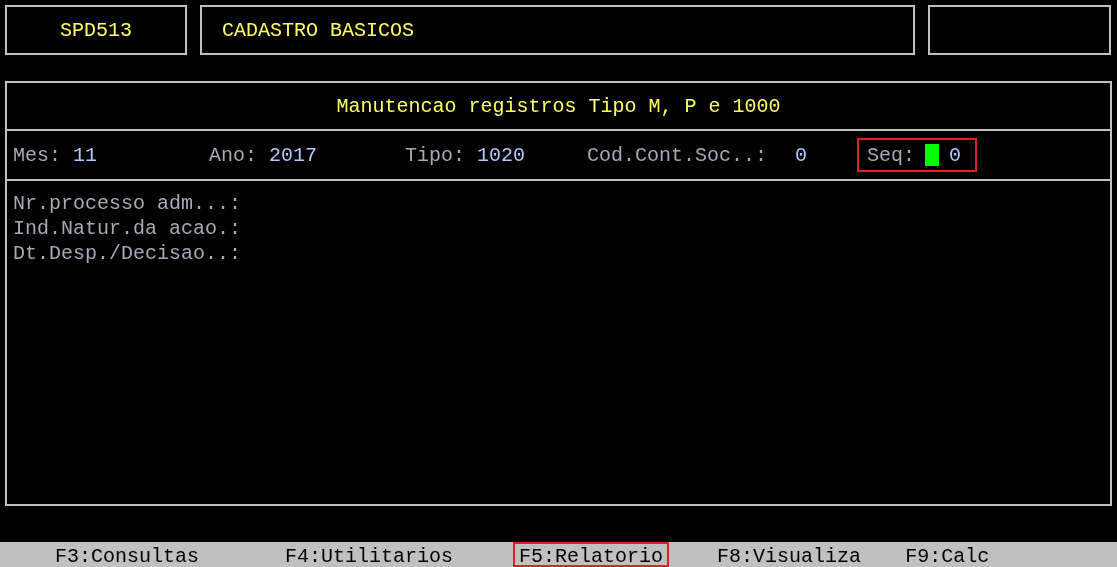 The width and height of the screenshot is (1117, 567). What do you see at coordinates (435, 155) in the screenshot?
I see `field-label: Tipo:` at bounding box center [435, 155].